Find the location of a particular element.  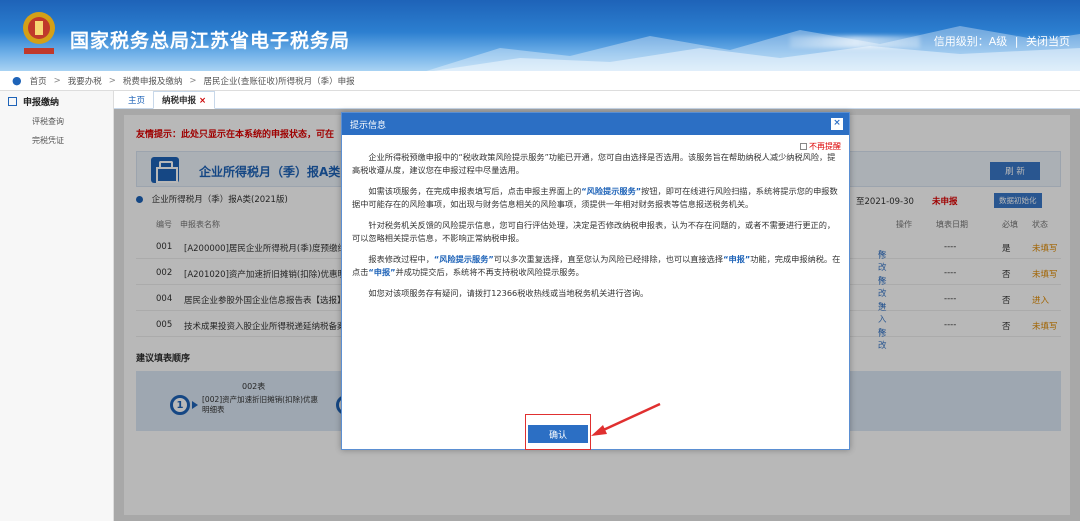

credit-level: 信用级别：A级 is located at coordinates (970, 41).